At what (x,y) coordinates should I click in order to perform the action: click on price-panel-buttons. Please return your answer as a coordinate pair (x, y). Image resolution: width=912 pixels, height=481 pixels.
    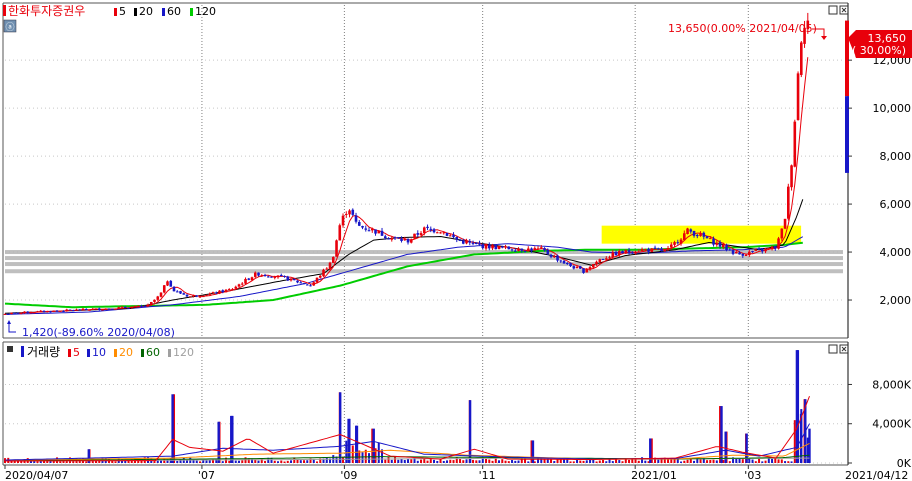
    Looking at the image, I should click on (838, 10).